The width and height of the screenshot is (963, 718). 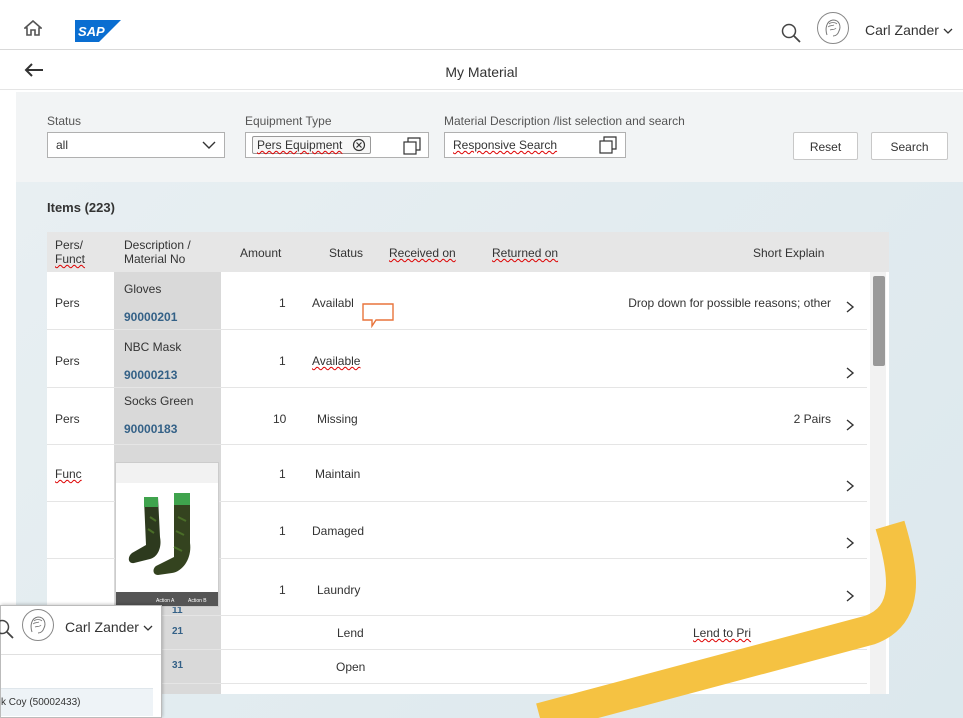 What do you see at coordinates (33, 28) in the screenshot?
I see `home-icon` at bounding box center [33, 28].